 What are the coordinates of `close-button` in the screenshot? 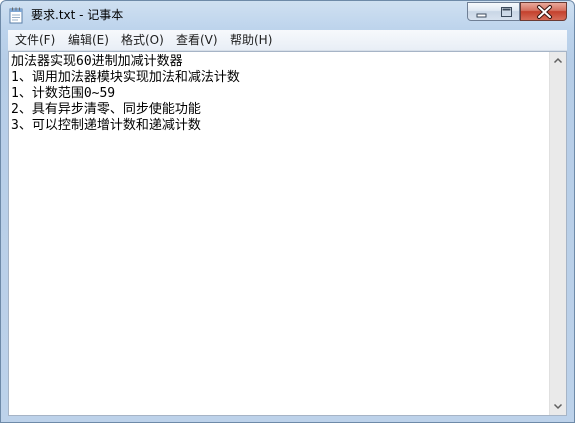 It's located at (543, 11).